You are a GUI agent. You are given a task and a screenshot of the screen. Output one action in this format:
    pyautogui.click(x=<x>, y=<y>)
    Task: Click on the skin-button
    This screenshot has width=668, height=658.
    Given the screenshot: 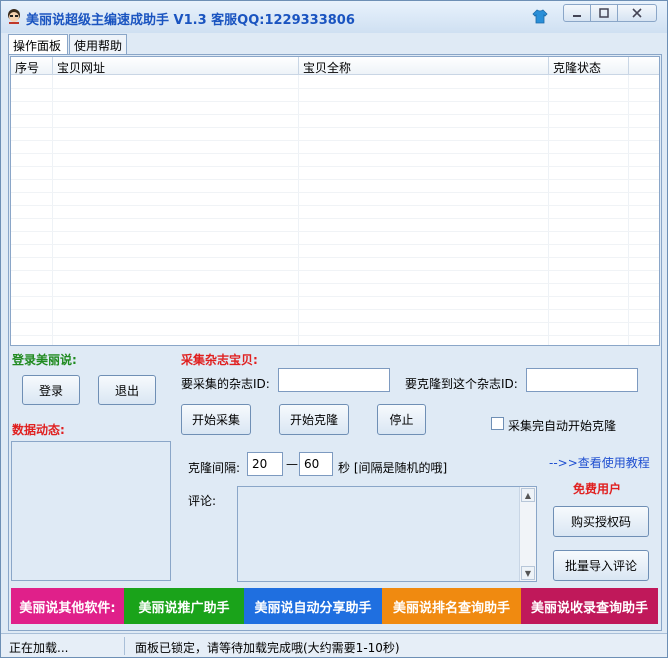 What is the action you would take?
    pyautogui.click(x=540, y=16)
    